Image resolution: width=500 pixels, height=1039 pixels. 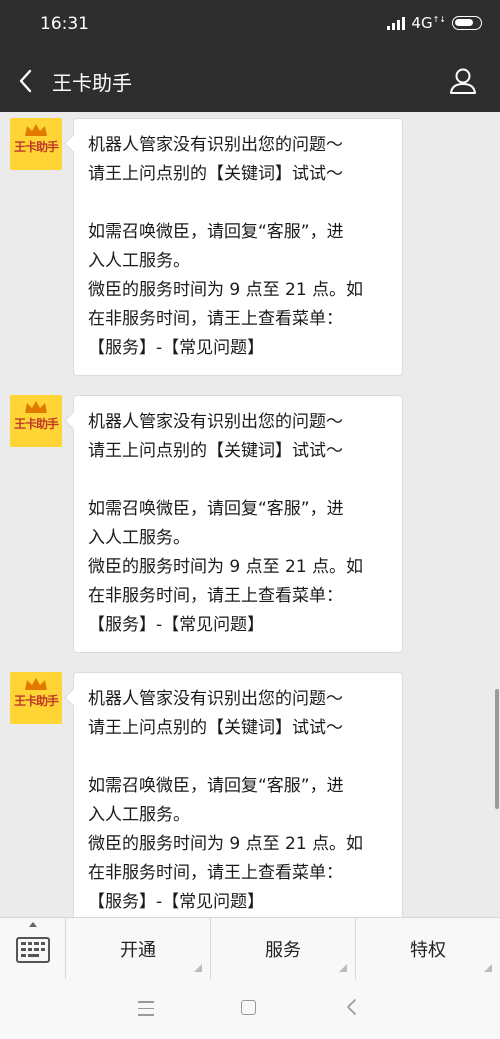 I want to click on menu-item-label: 开通, so click(x=138, y=950).